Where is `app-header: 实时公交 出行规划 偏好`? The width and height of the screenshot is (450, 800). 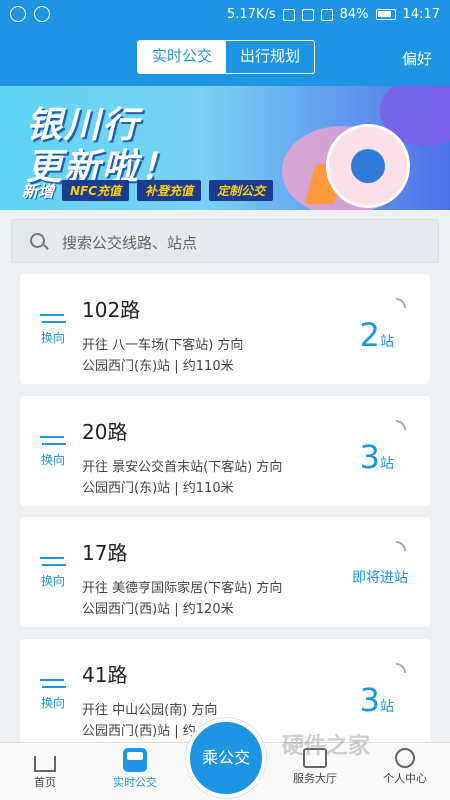
app-header: 实时公交 出行规划 偏好 is located at coordinates (225, 58).